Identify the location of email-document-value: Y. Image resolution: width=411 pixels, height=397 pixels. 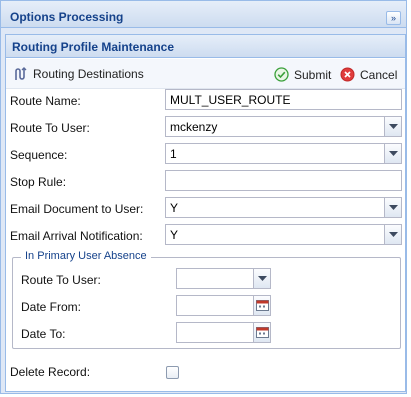
(174, 208).